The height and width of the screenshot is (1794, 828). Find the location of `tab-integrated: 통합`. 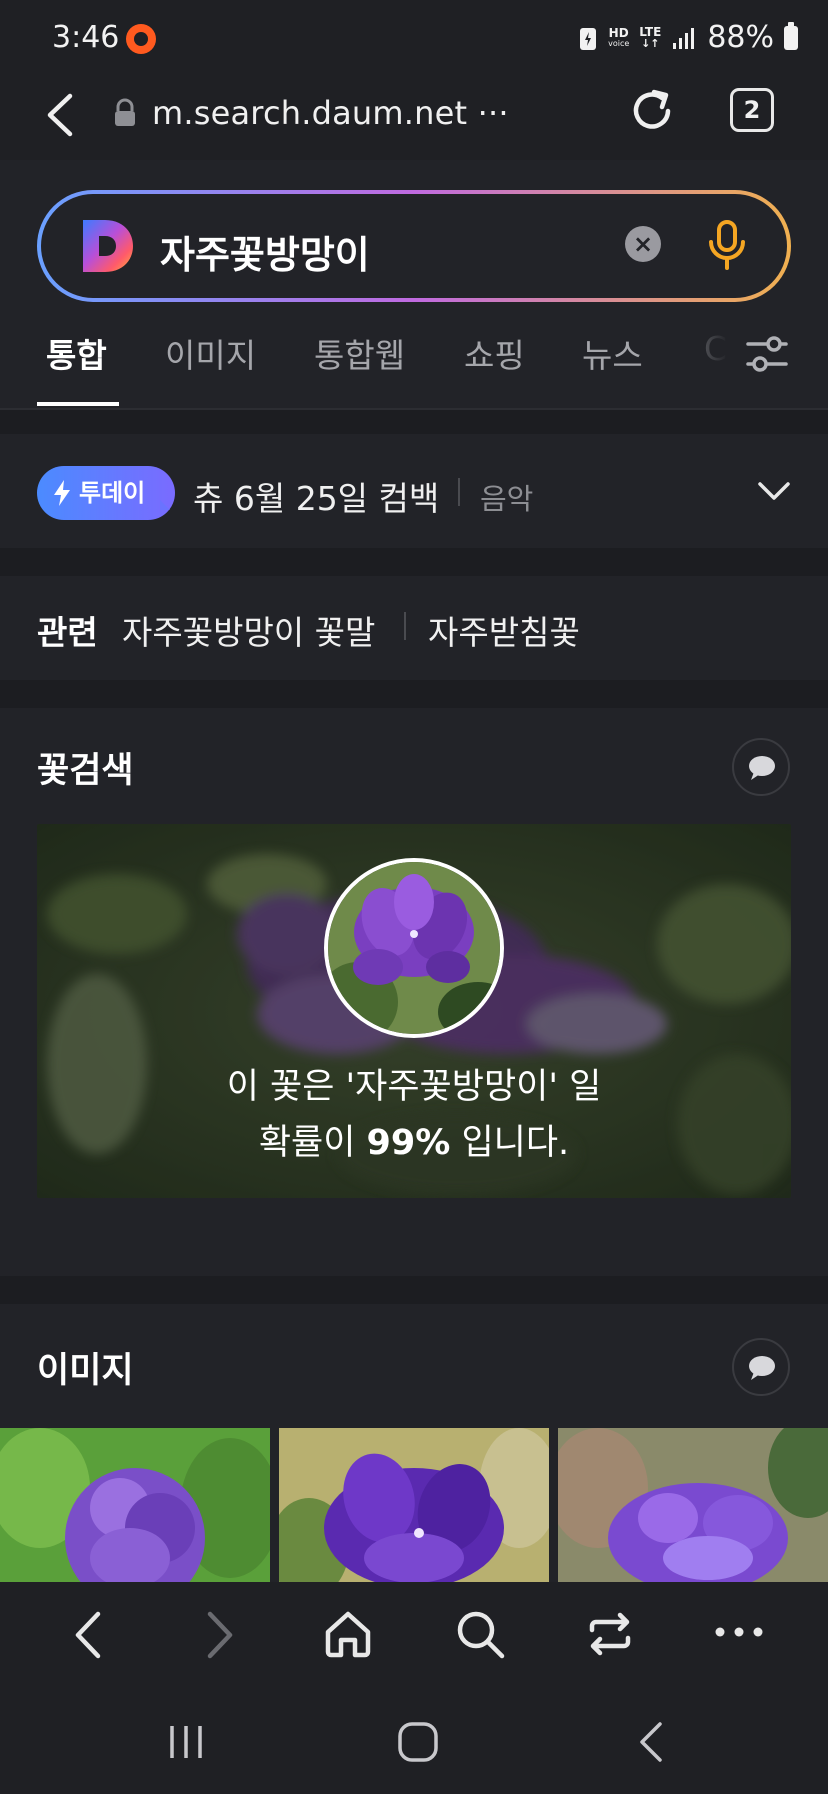

tab-integrated: 통합 is located at coordinates (76, 353).